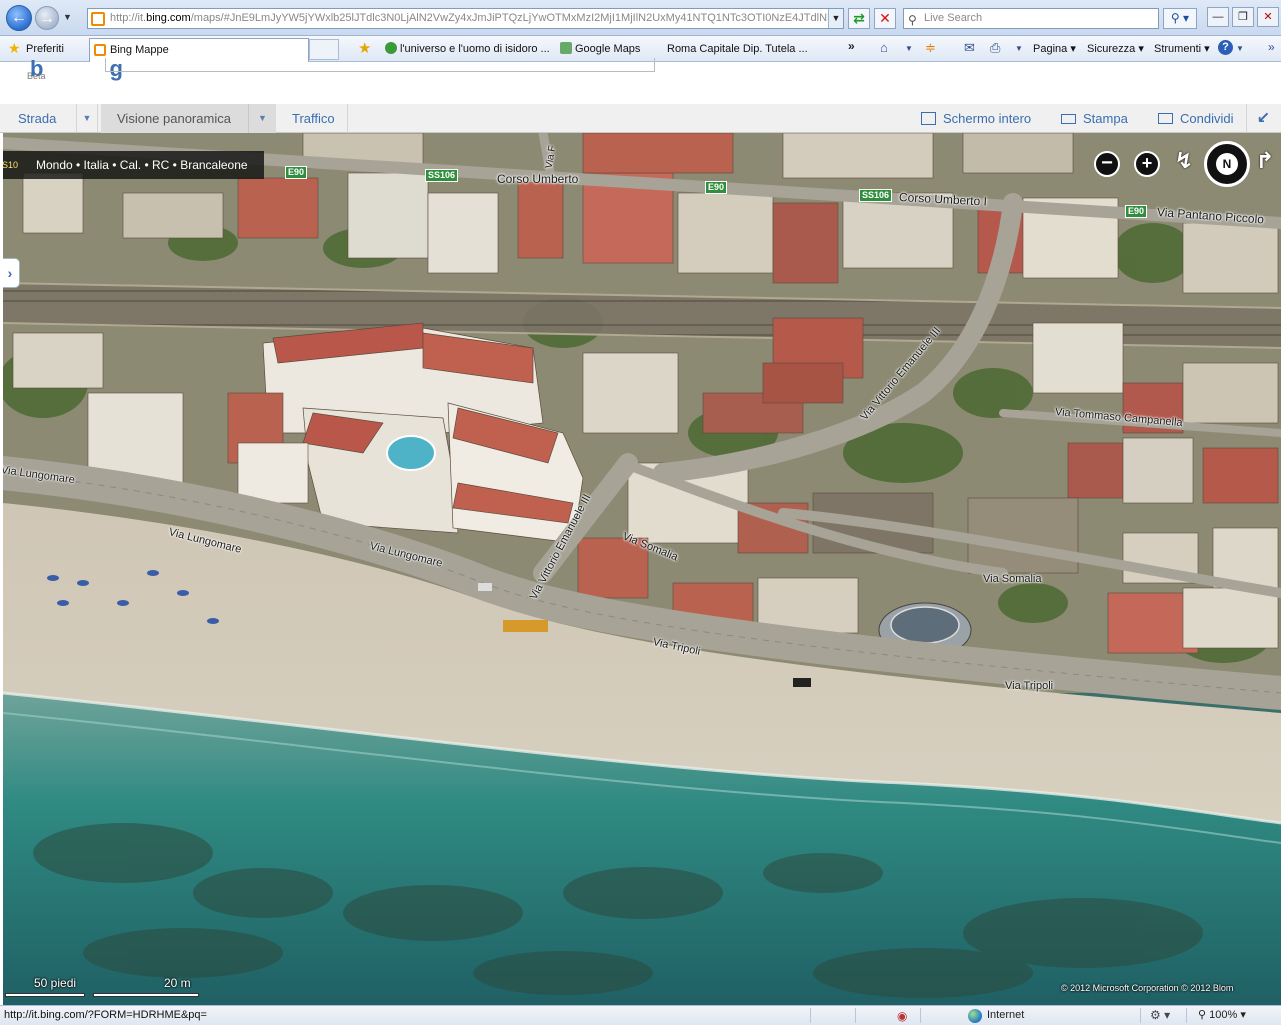 The height and width of the screenshot is (1026, 1281). Describe the element at coordinates (11, 273) in the screenshot. I see `expand-panel-button: ›` at that location.